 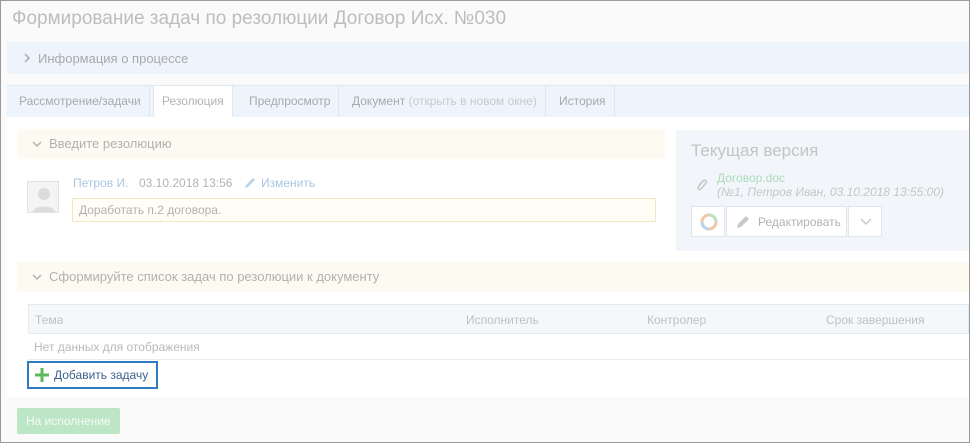 I want to click on chevron-right-icon, so click(x=27, y=58).